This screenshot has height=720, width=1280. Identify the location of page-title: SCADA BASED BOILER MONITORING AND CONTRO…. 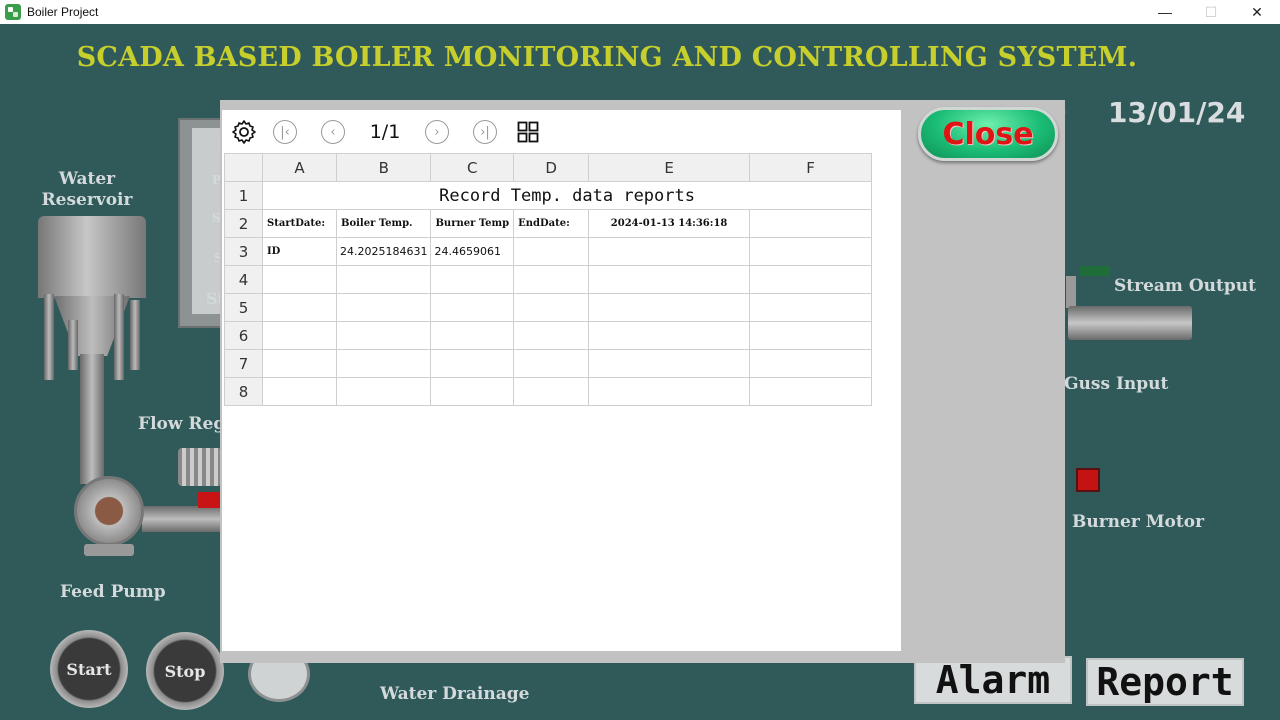
(607, 57).